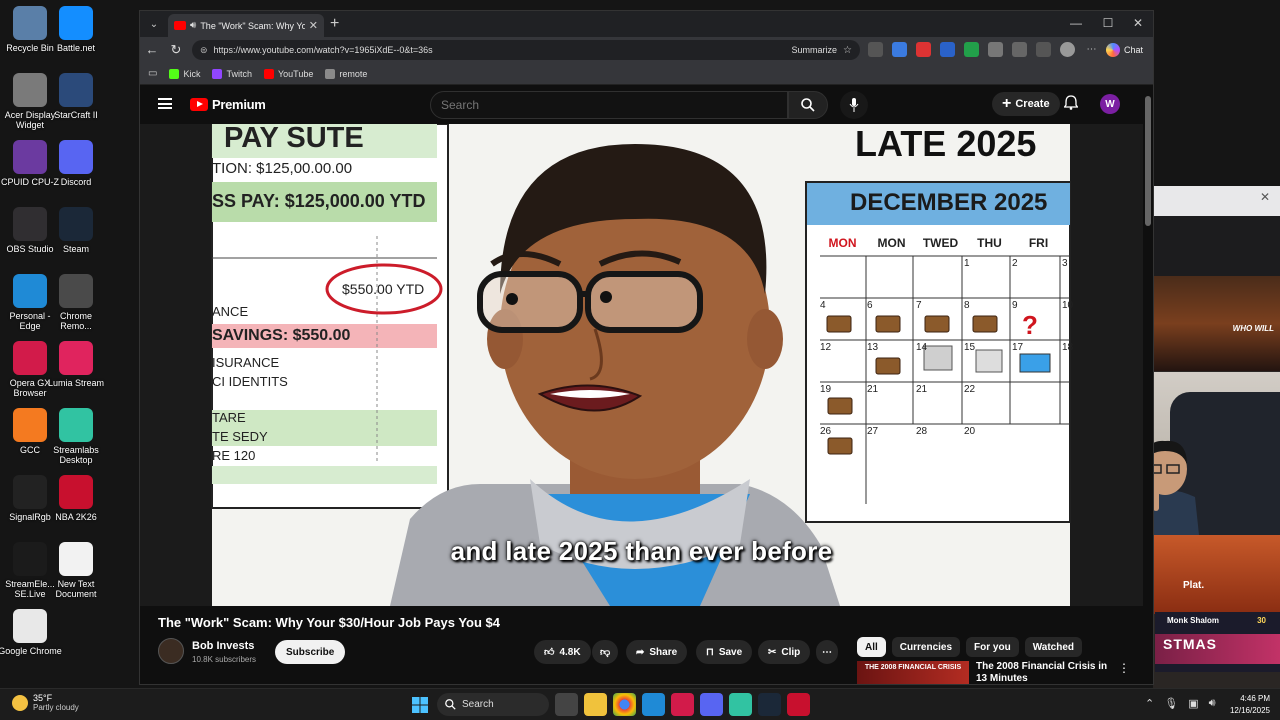 This screenshot has height=720, width=1280. I want to click on new-tab-icon: +, so click(334, 24).